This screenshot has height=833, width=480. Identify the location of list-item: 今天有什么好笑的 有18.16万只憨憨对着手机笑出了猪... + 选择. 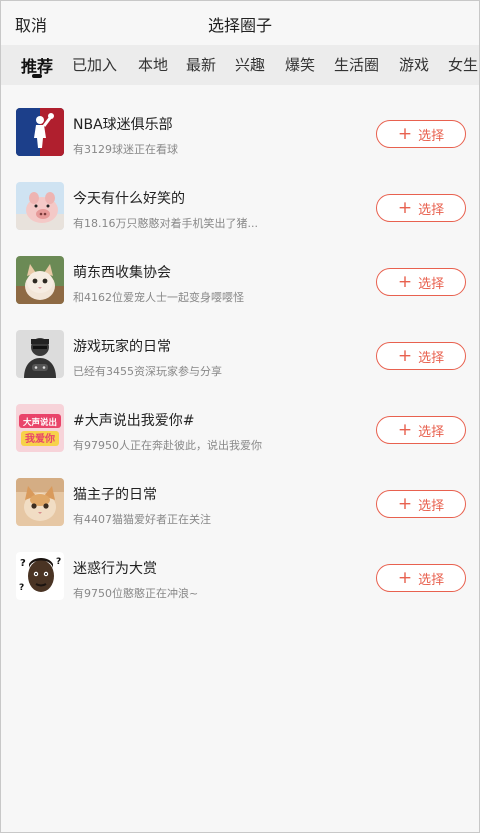
(240, 203).